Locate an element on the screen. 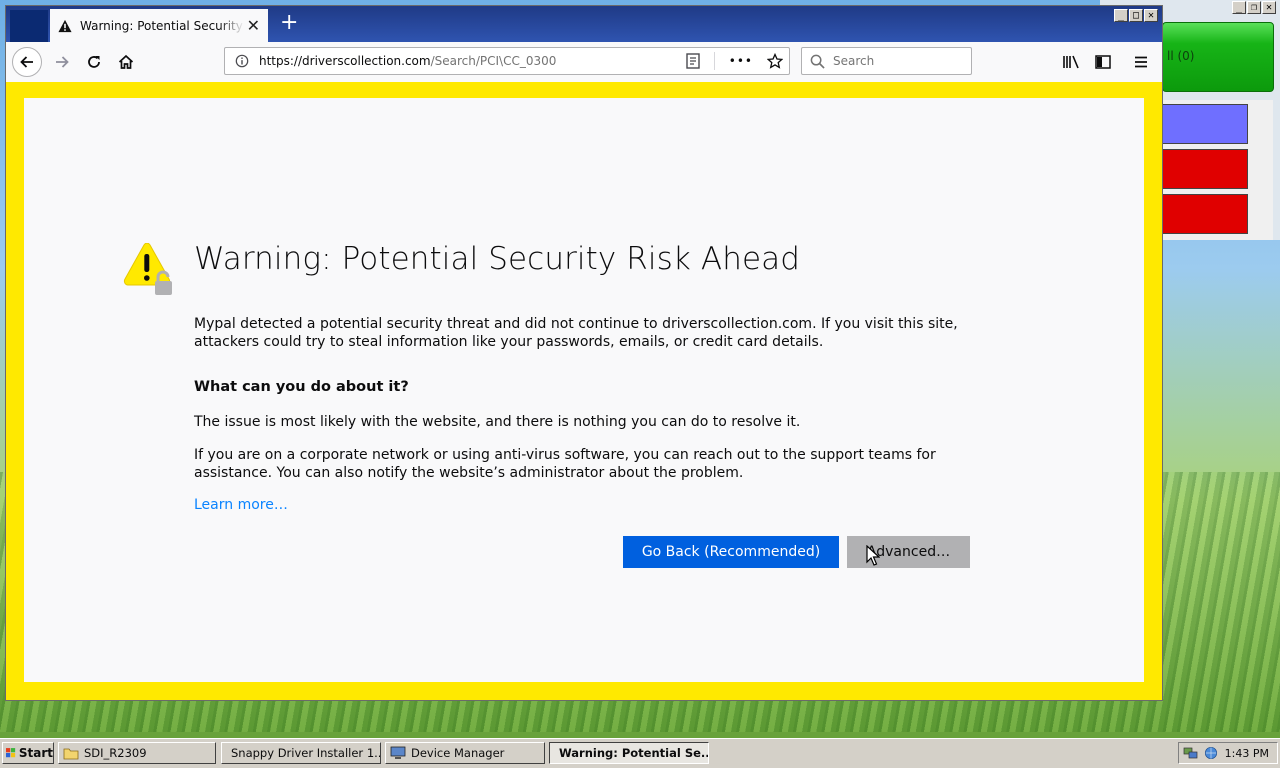  taskbar-item-label: SDI_R2309 is located at coordinates (115, 753).